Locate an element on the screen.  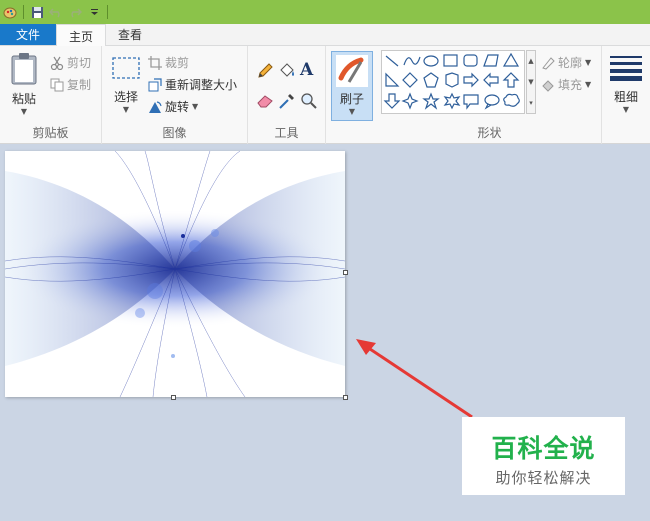
shapes-group-label: 形状 is located at coordinates (489, 133).